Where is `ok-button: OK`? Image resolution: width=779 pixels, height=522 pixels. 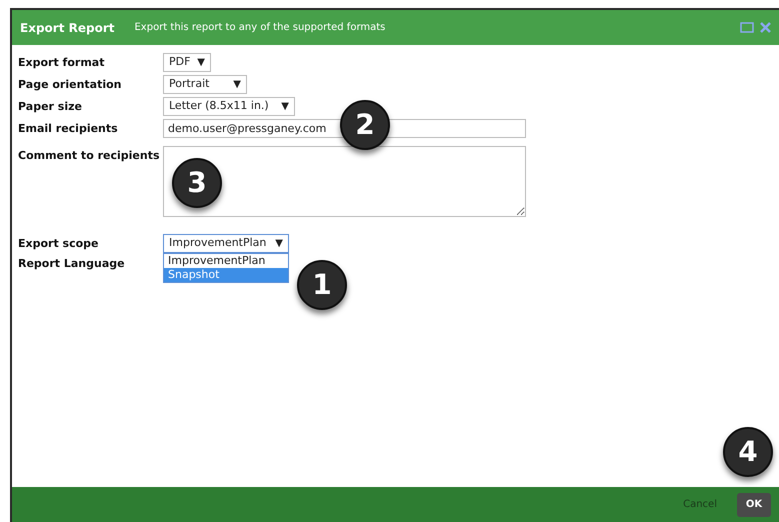
ok-button: OK is located at coordinates (754, 504).